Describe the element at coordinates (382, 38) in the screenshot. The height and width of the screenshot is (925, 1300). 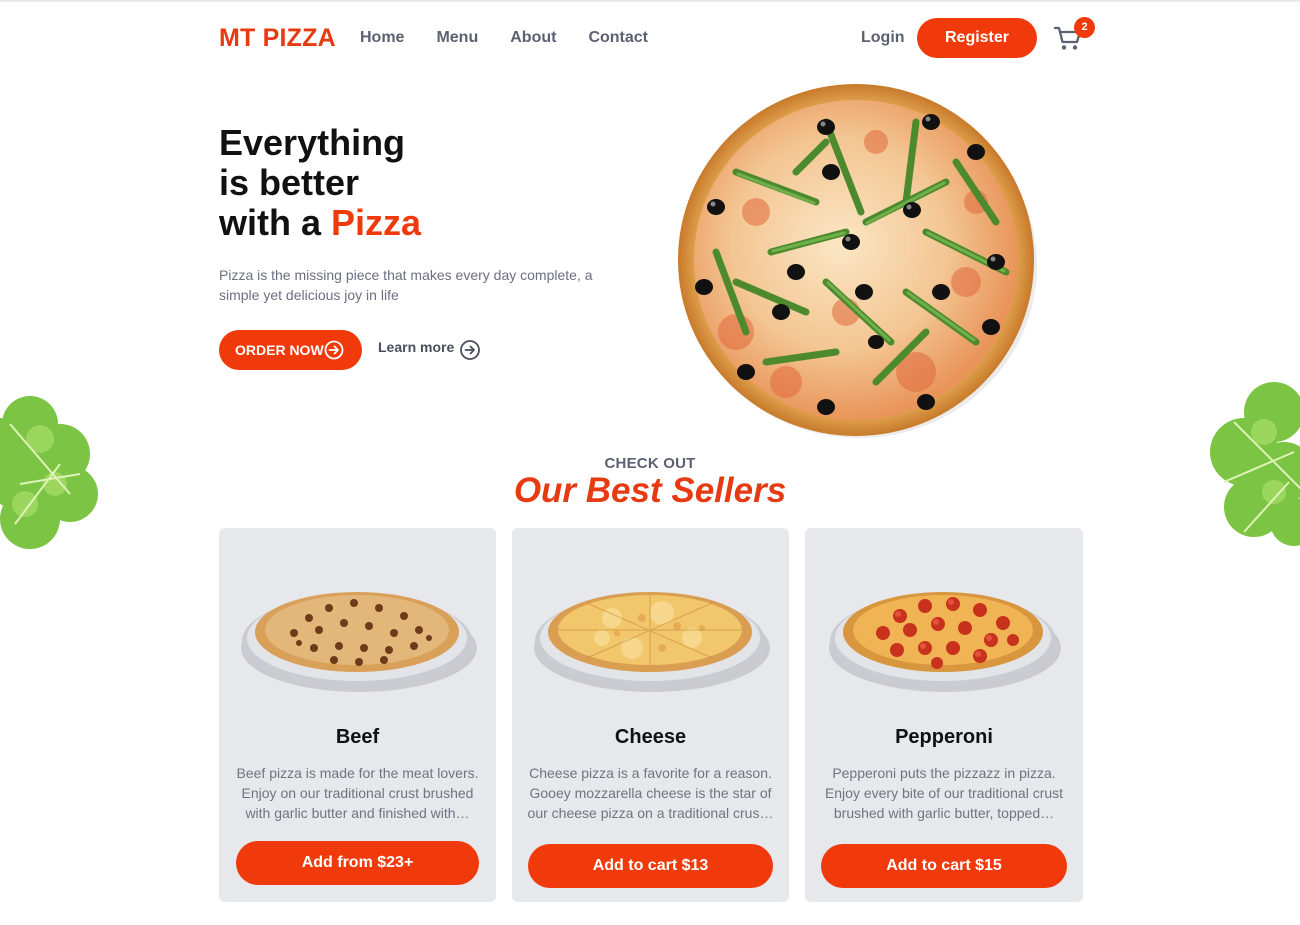
I see `nav-home-link: Home` at that location.